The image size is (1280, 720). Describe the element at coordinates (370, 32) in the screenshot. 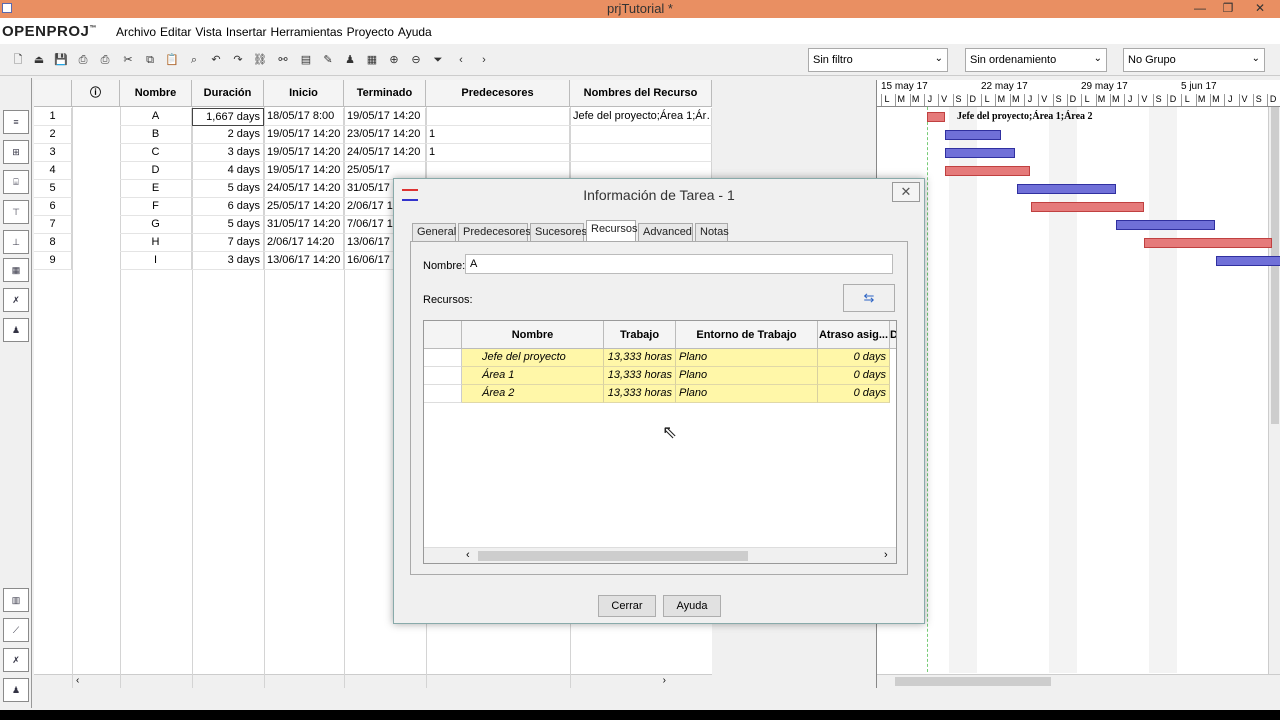

I see `menu-proyecto: Proyecto` at that location.